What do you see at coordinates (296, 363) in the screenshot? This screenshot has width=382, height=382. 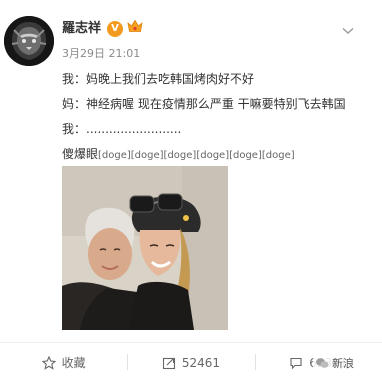 I see `comment-icon` at bounding box center [296, 363].